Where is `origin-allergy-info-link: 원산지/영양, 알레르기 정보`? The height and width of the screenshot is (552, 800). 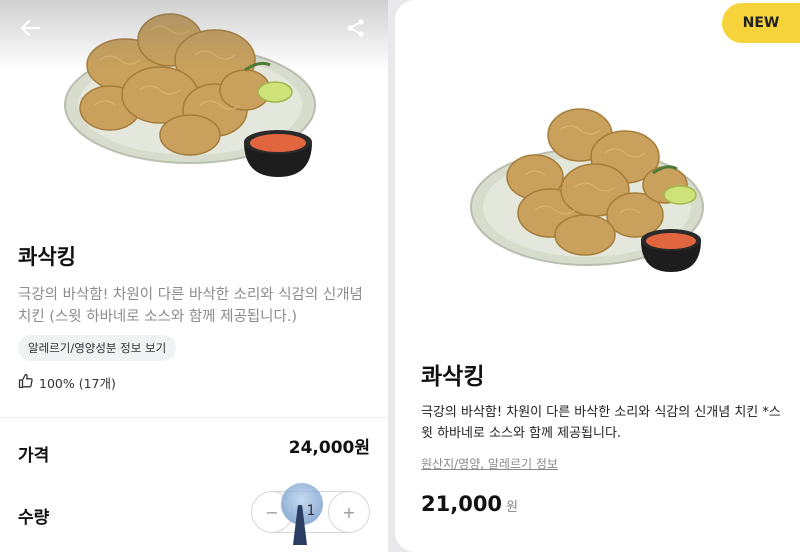
origin-allergy-info-link: 원산지/영양, 알레르기 정보 is located at coordinates (489, 463).